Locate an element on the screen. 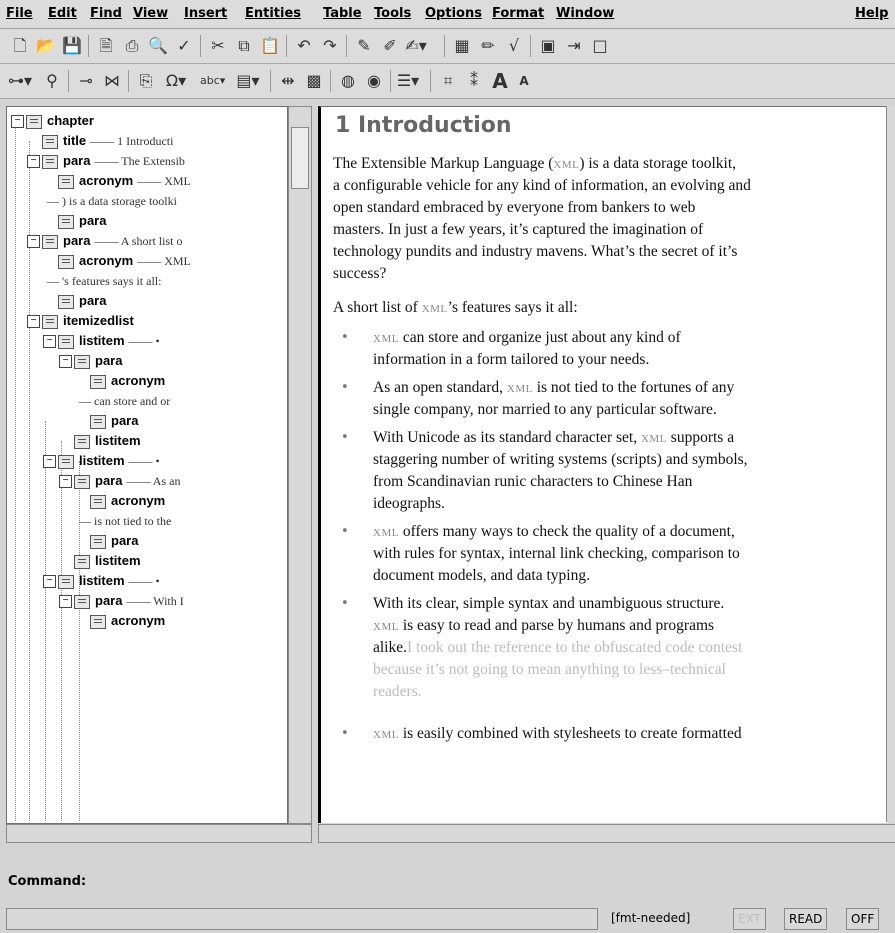 This screenshot has height=933, width=895. tree-node-text: — can store and or is located at coordinates (122, 401).